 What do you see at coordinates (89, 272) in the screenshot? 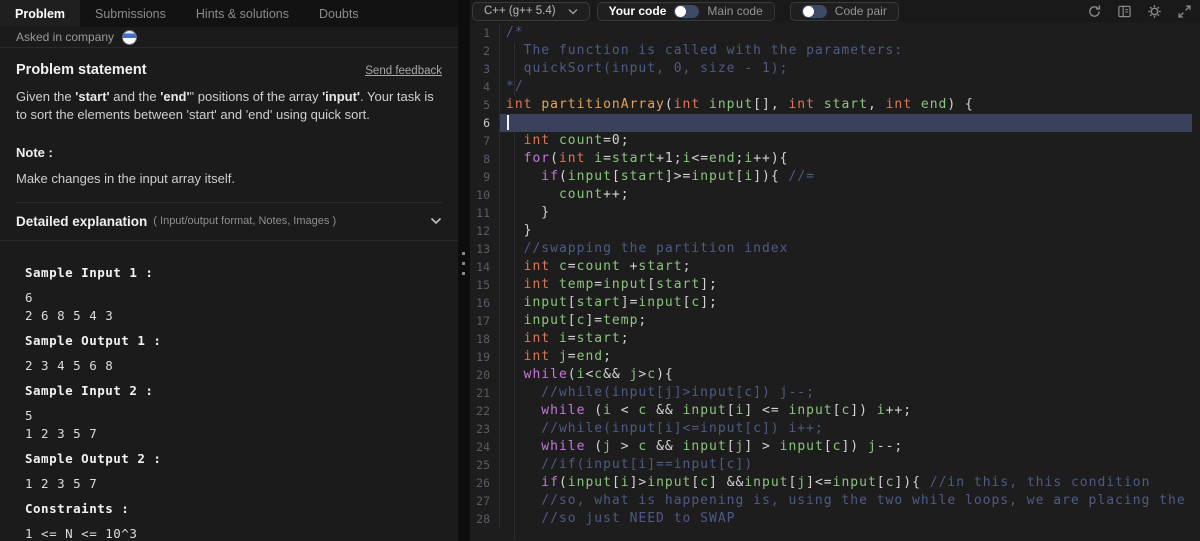
I see `sample-heading: Sample Input 1 :` at bounding box center [89, 272].